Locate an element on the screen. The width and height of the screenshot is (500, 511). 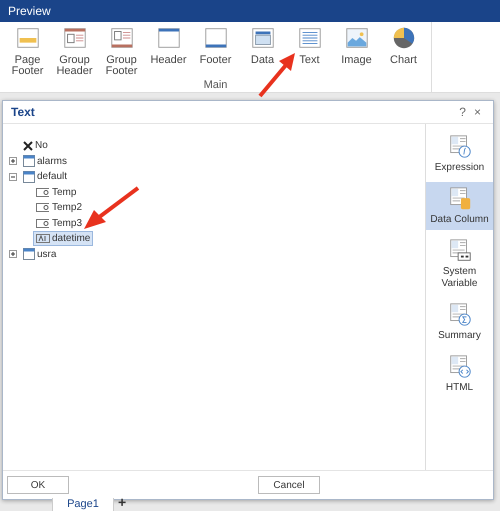
source-option: Data Column is located at coordinates (459, 206).